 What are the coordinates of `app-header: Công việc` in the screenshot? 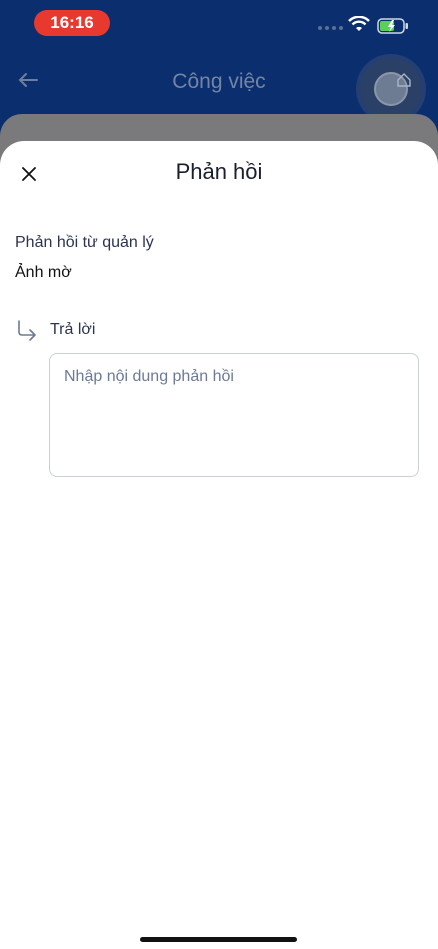 It's located at (219, 84).